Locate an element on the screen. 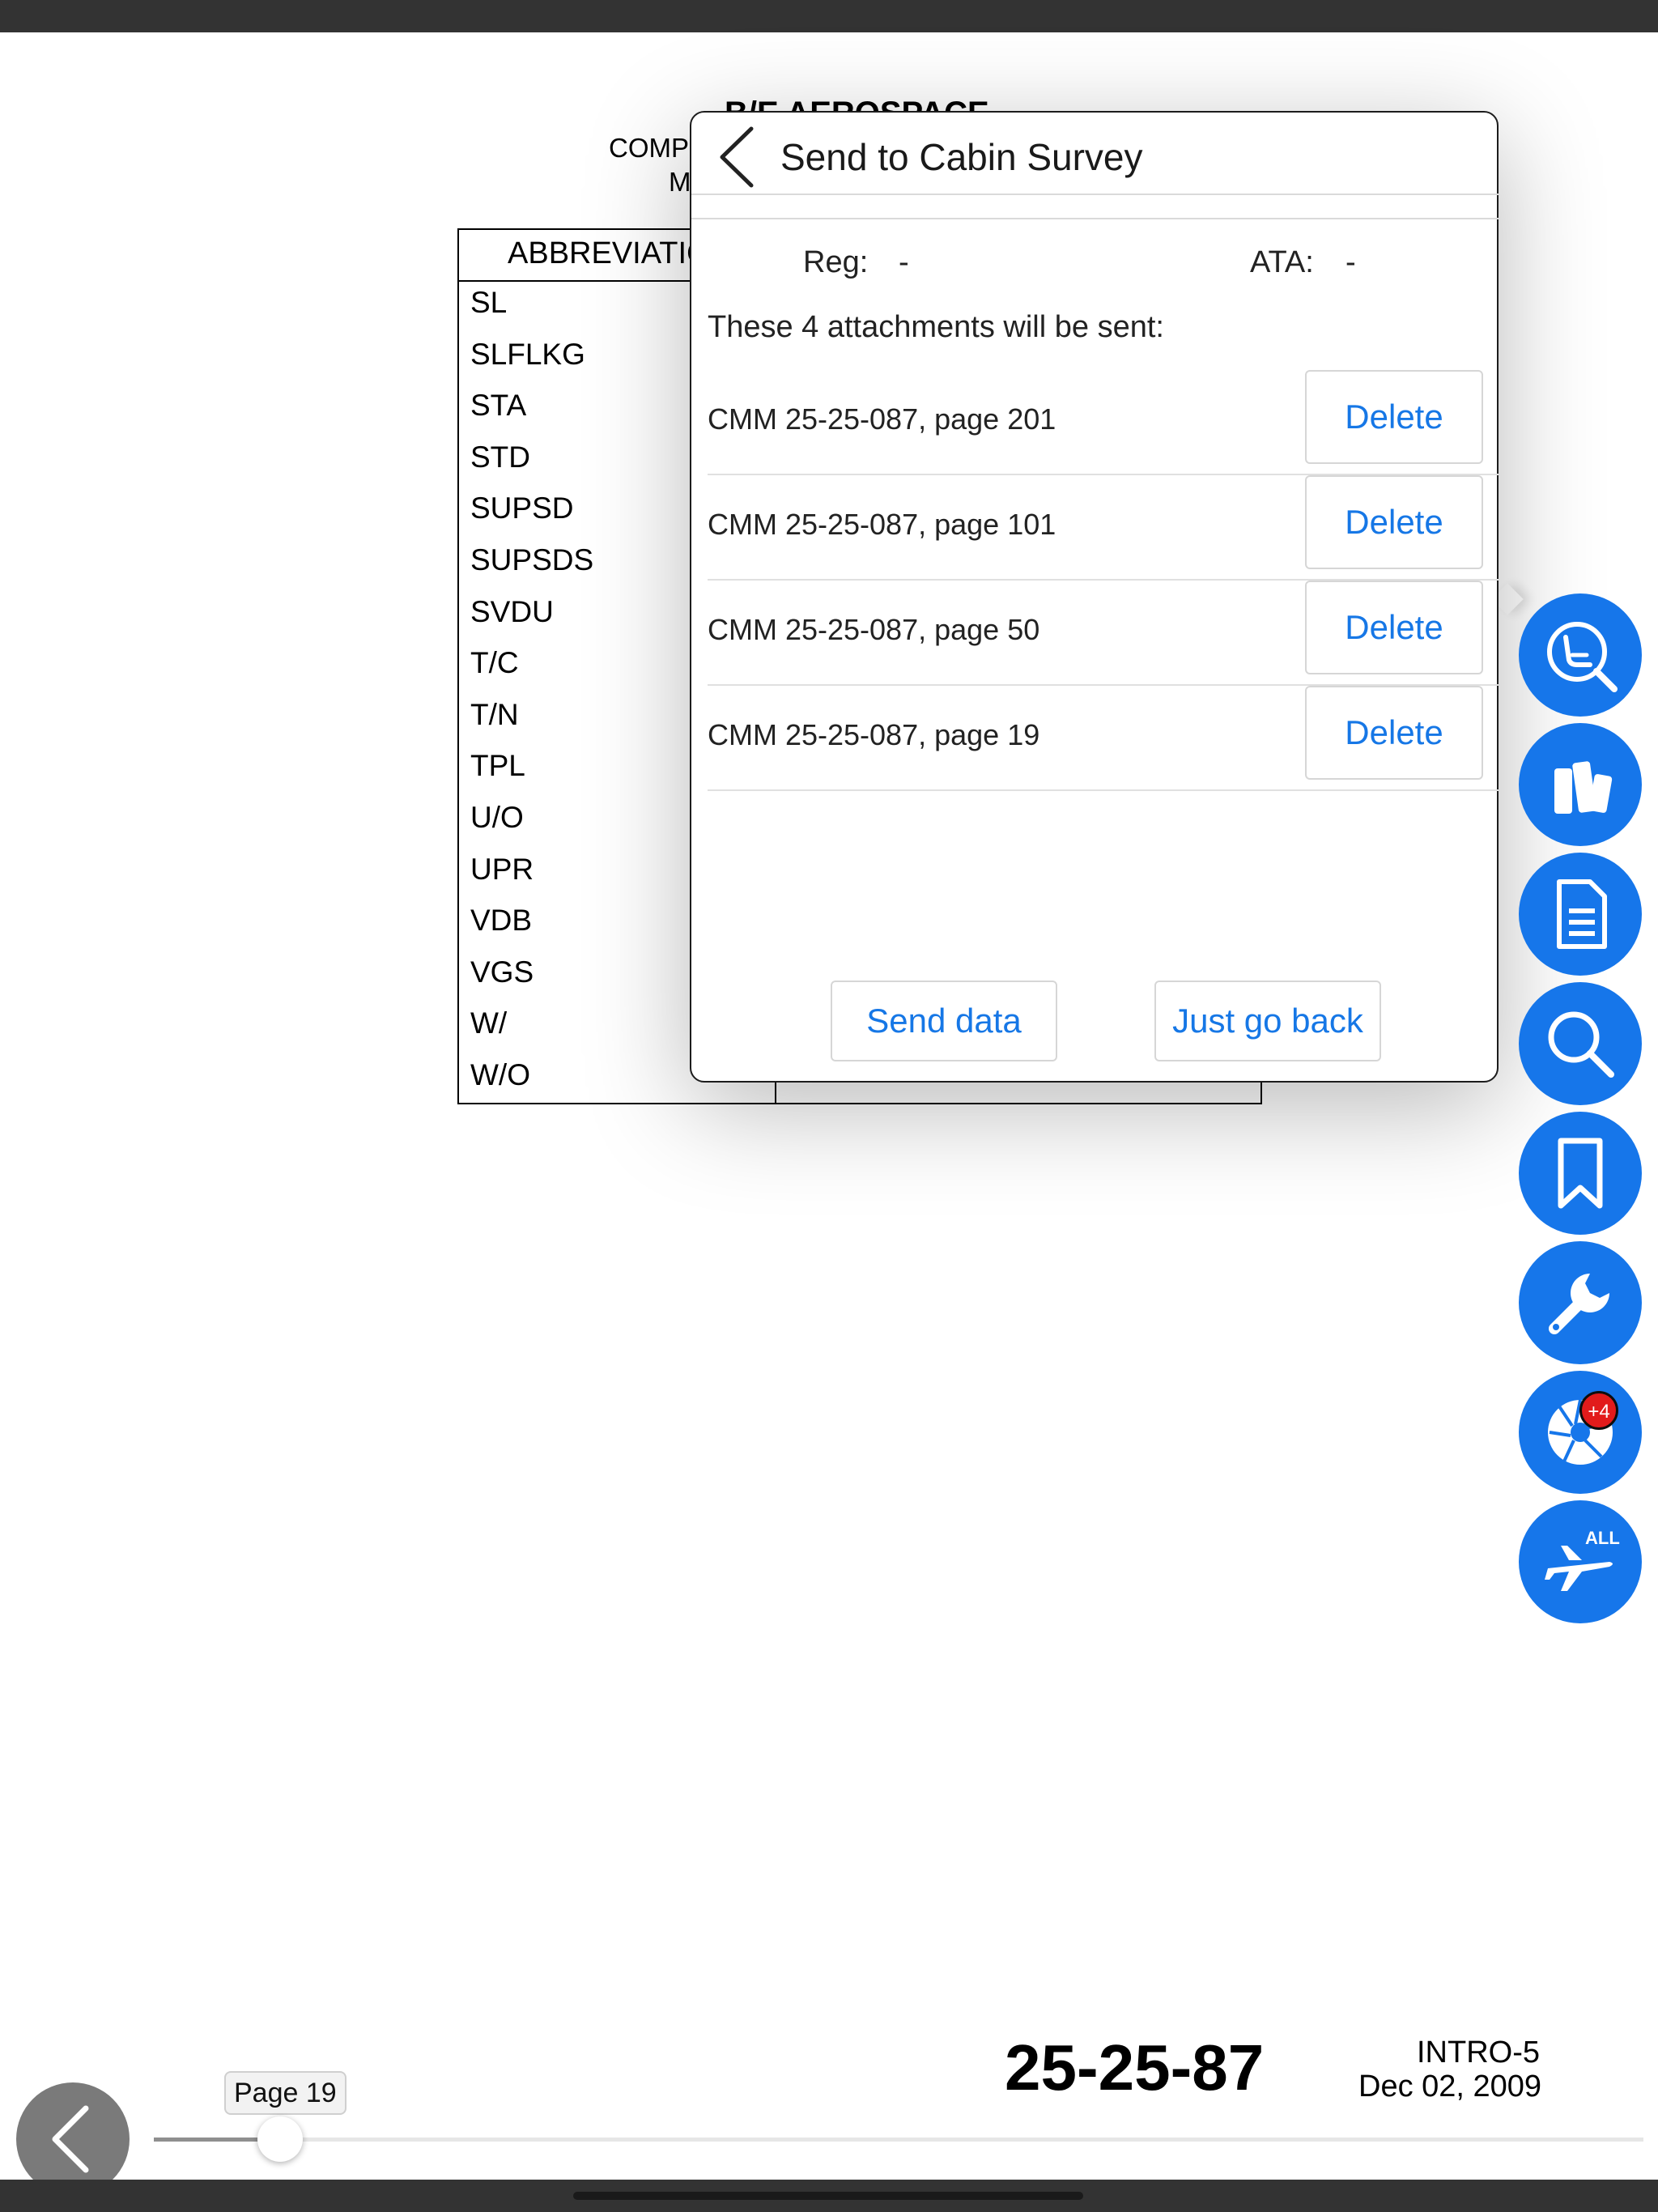 The width and height of the screenshot is (1658, 2212). attachment-name: CMM 25-25-087, page 50 is located at coordinates (874, 630).